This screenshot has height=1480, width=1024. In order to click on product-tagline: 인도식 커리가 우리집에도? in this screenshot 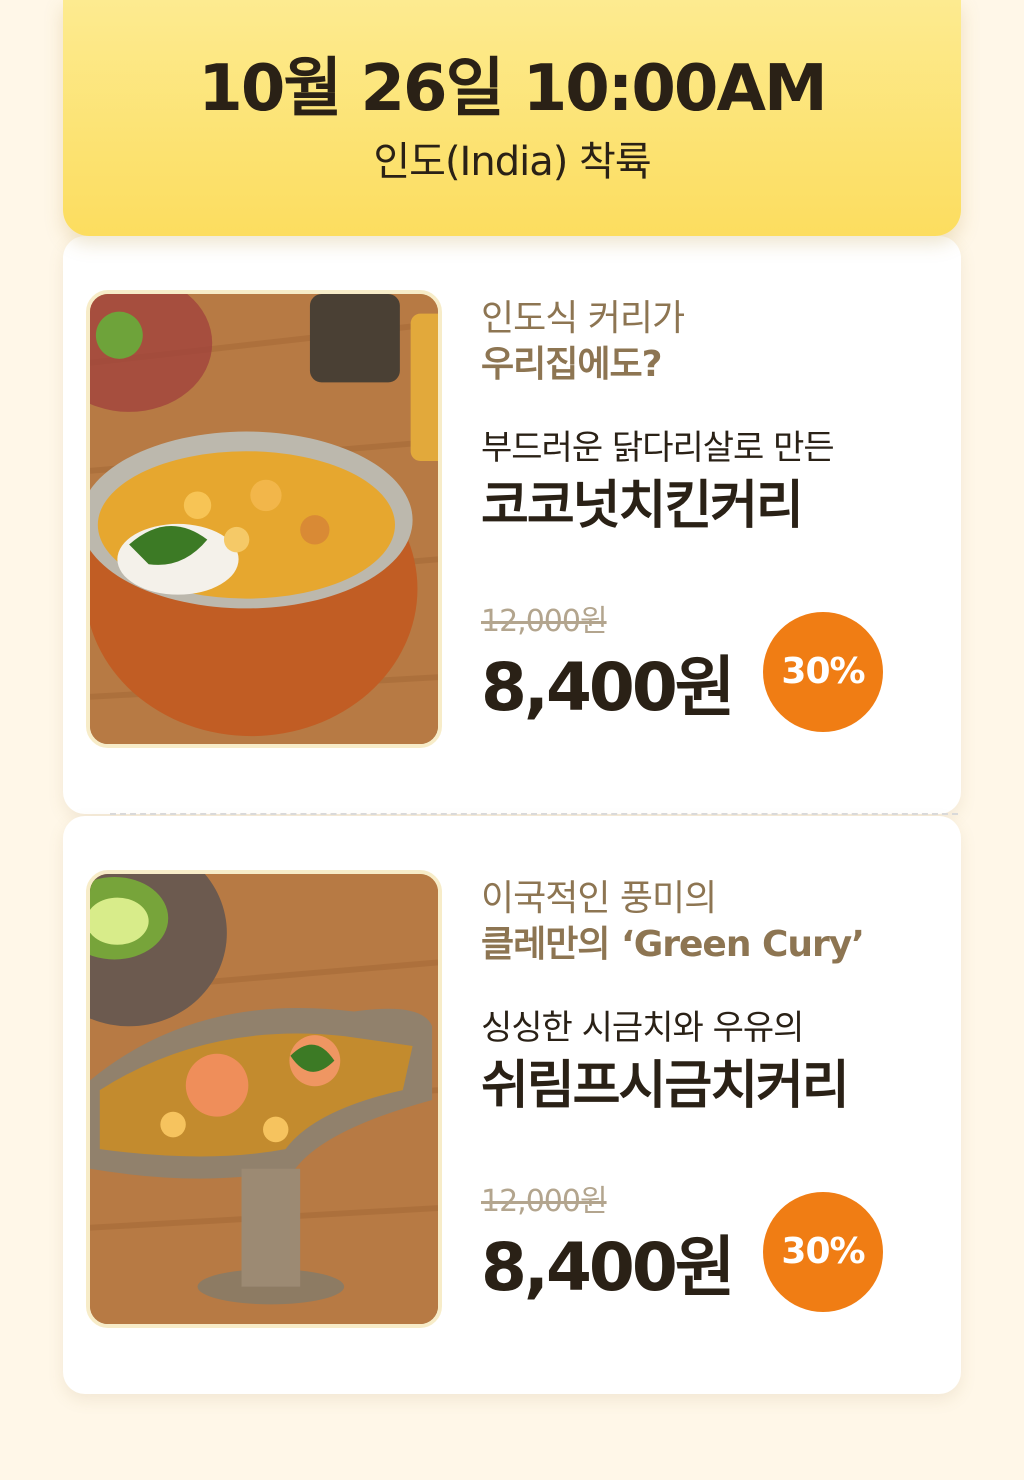, I will do `click(583, 342)`.